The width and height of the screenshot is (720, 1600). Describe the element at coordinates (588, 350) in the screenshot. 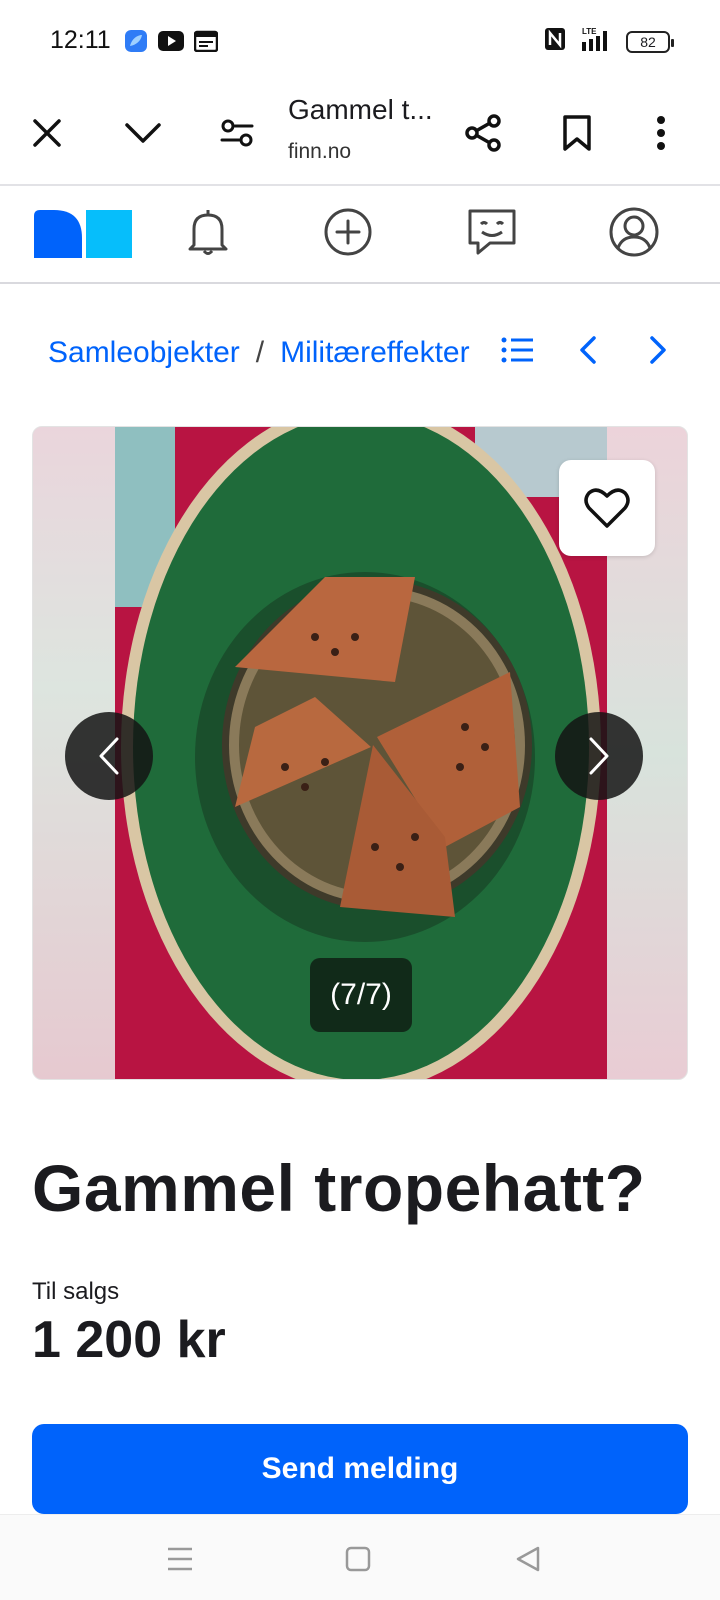

I see `prev-arrow-icon` at that location.